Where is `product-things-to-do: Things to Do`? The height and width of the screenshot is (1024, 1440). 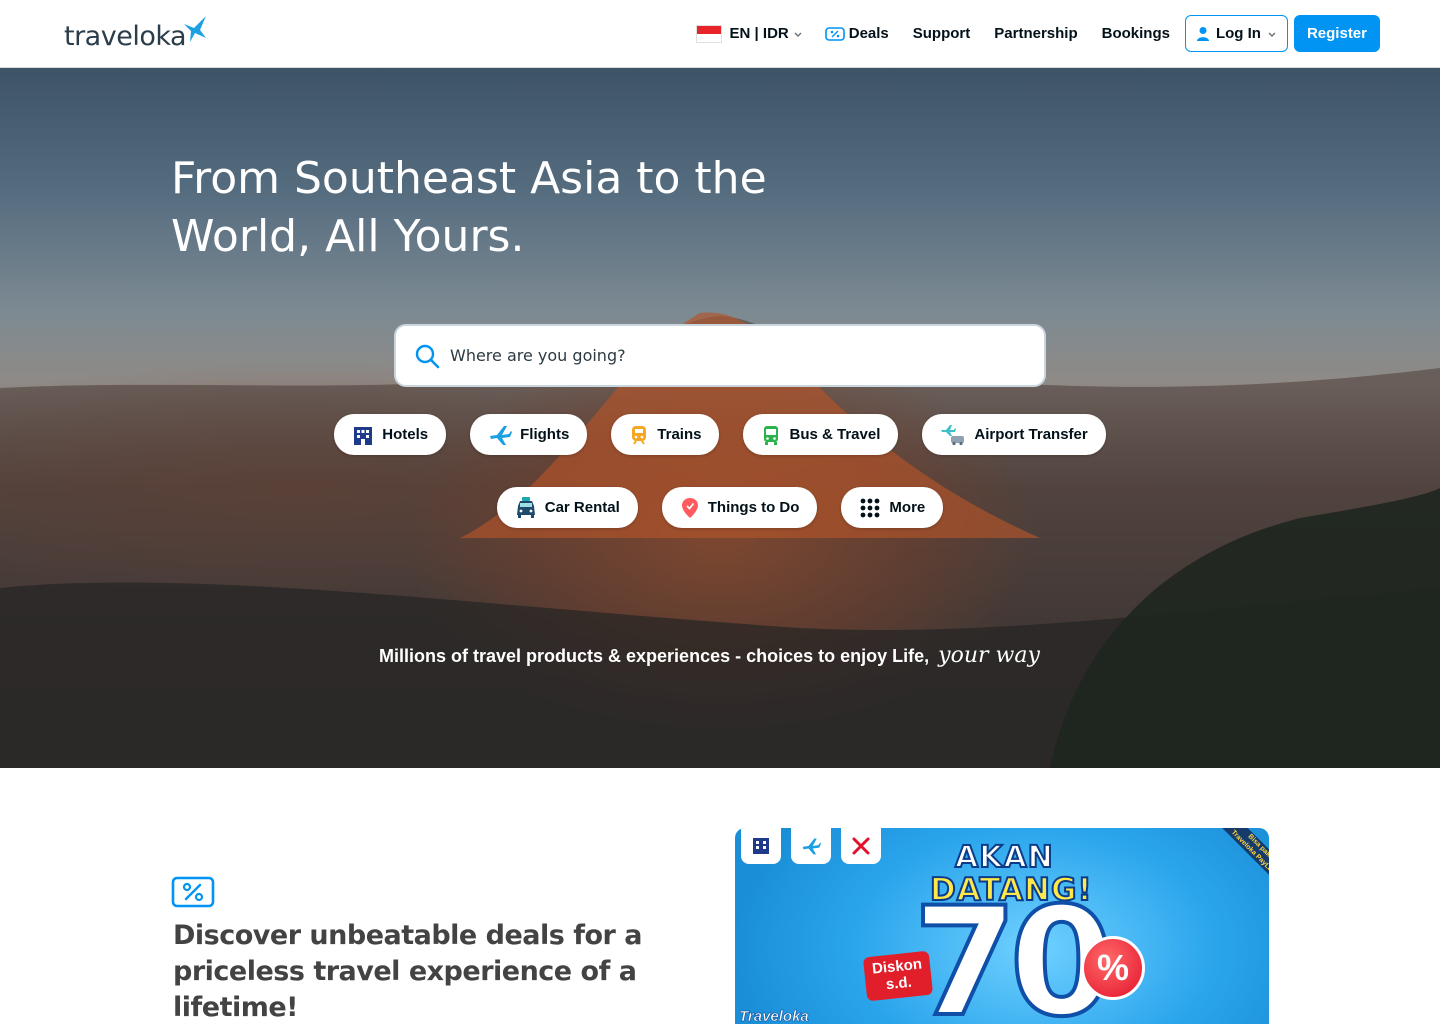
product-things-to-do: Things to Do is located at coordinates (739, 507).